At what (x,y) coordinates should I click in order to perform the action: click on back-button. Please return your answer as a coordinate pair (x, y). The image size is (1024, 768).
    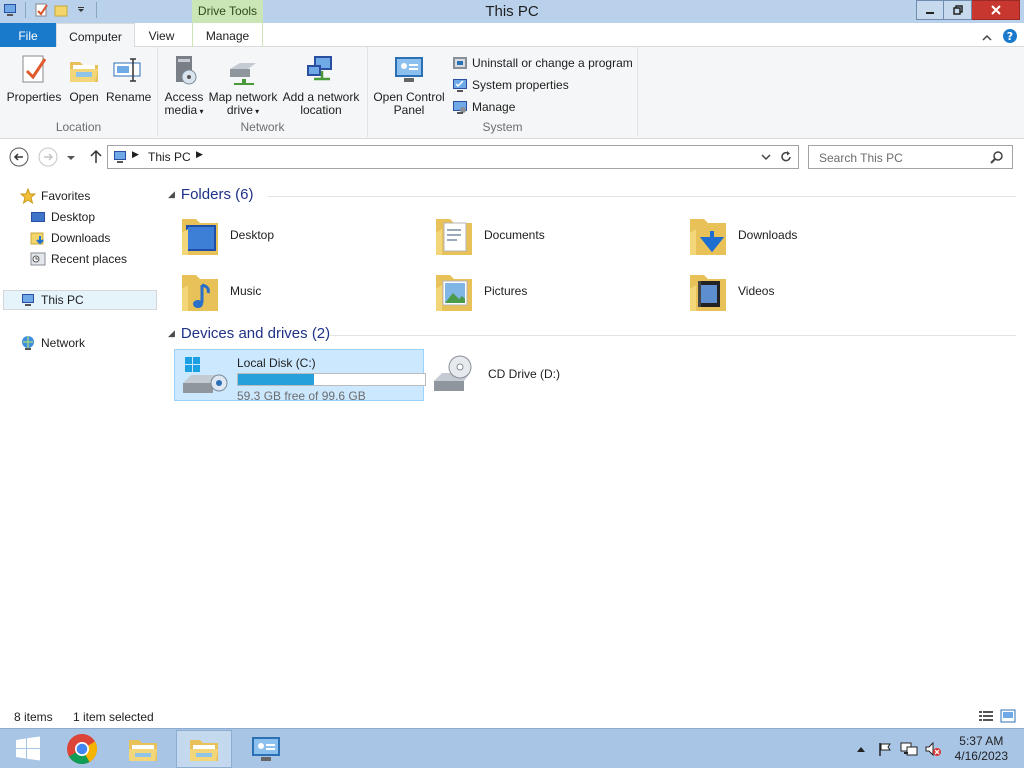
    Looking at the image, I should click on (19, 157).